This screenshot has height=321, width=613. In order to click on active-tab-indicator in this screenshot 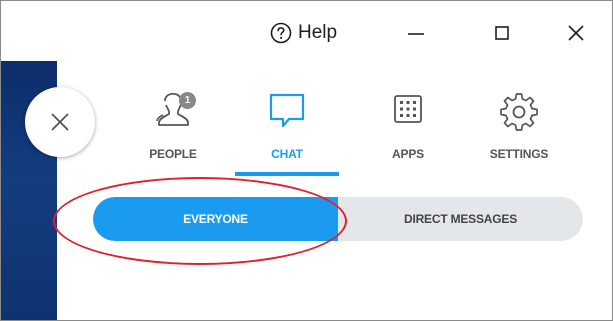, I will do `click(287, 174)`.